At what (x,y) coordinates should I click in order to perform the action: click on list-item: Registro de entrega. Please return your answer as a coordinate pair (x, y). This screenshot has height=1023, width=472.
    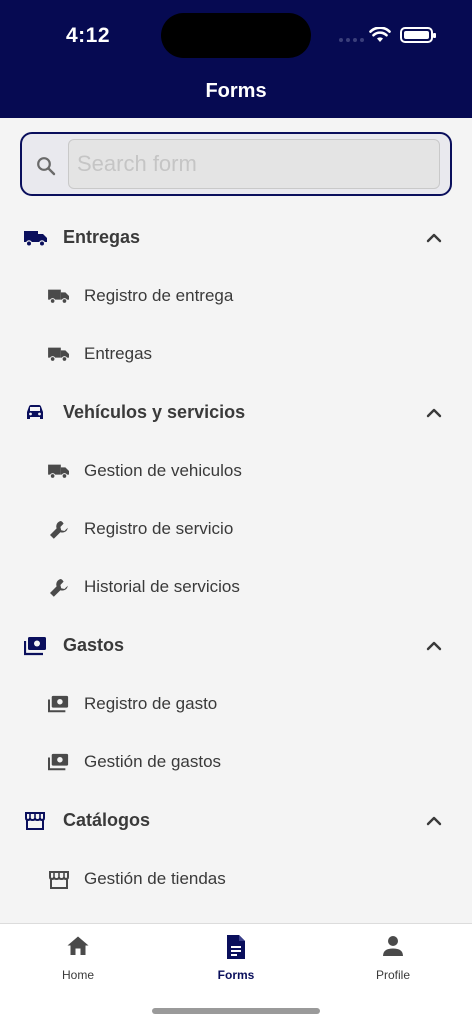
    Looking at the image, I should click on (236, 296).